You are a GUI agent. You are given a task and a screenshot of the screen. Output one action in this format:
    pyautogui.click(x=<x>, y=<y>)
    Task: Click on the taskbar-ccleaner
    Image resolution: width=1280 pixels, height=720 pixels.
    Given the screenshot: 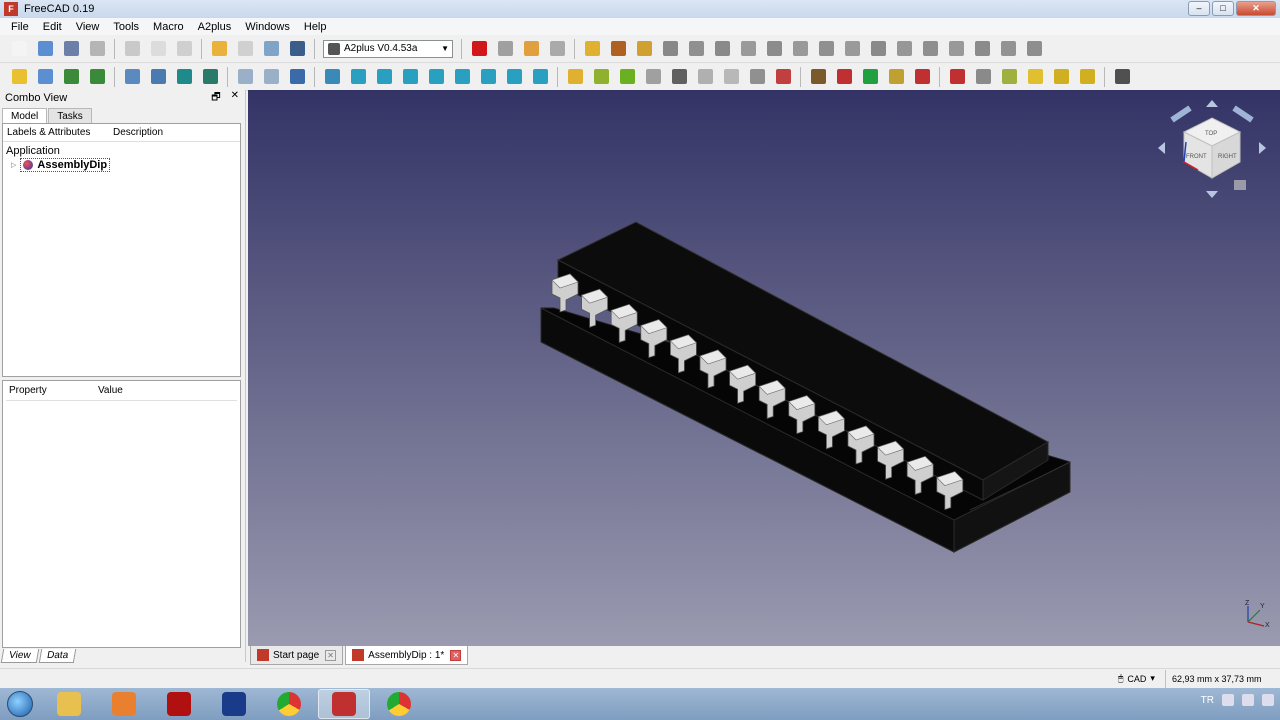 What is the action you would take?
    pyautogui.click(x=234, y=704)
    